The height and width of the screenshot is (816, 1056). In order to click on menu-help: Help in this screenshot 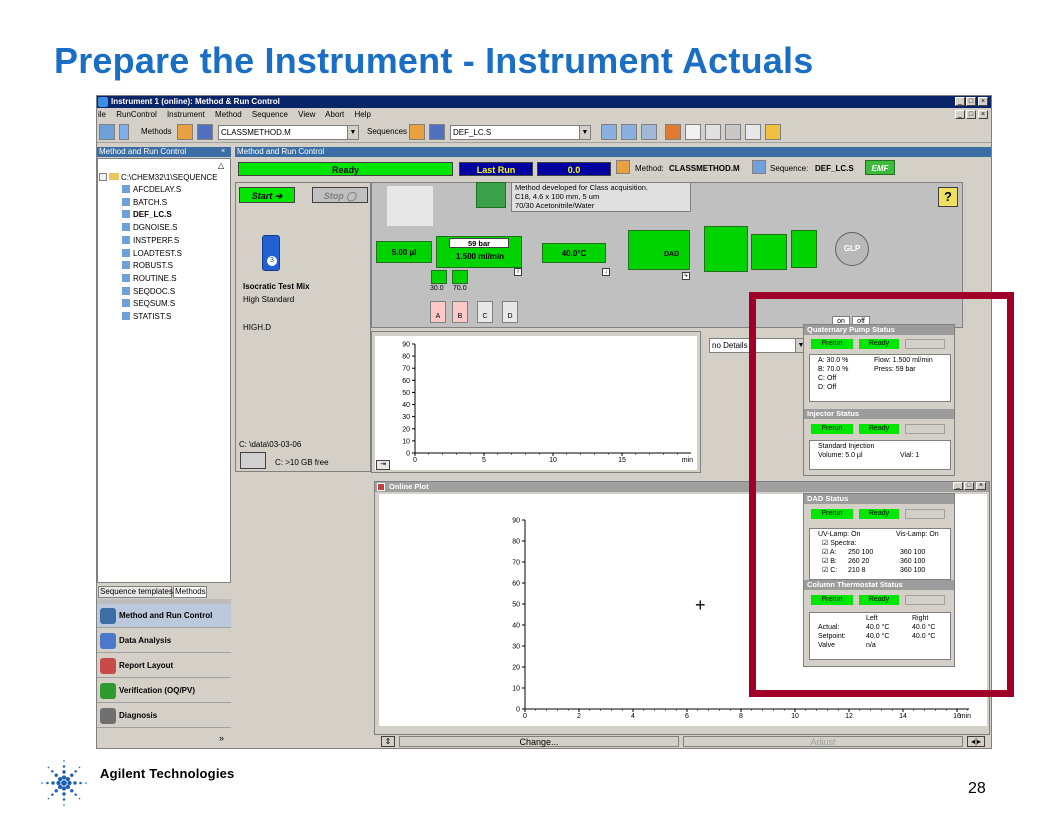, I will do `click(363, 114)`.